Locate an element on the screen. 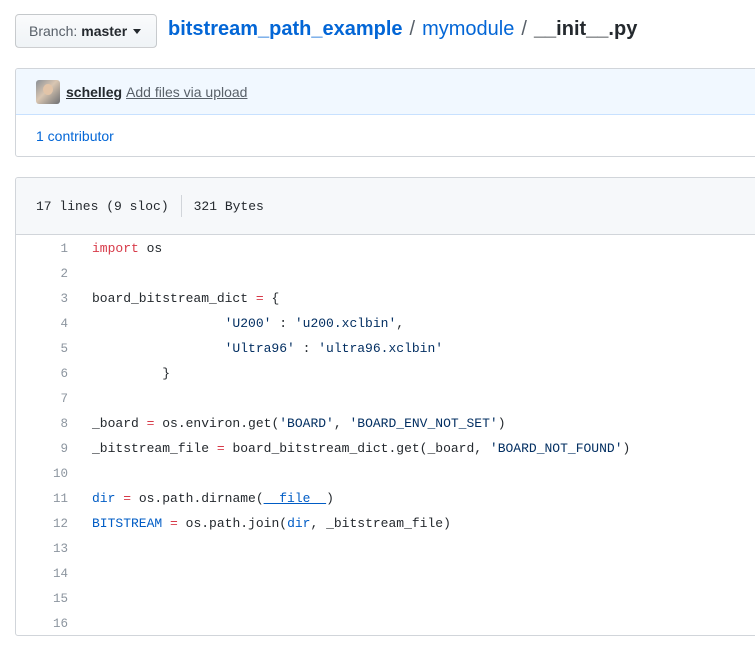 Image resolution: width=755 pixels, height=651 pixels. code-token: 'U200' is located at coordinates (248, 323).